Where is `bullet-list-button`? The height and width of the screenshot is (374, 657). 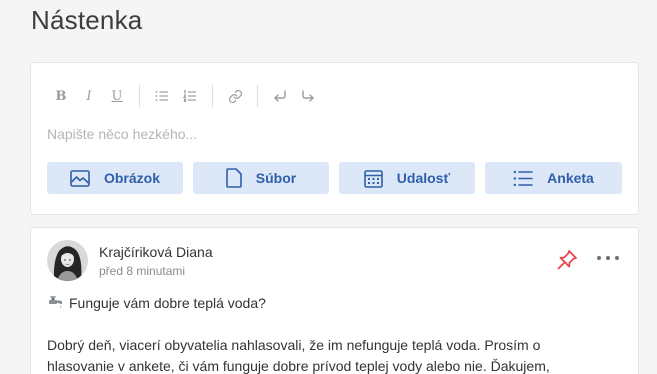
bullet-list-button is located at coordinates (162, 96).